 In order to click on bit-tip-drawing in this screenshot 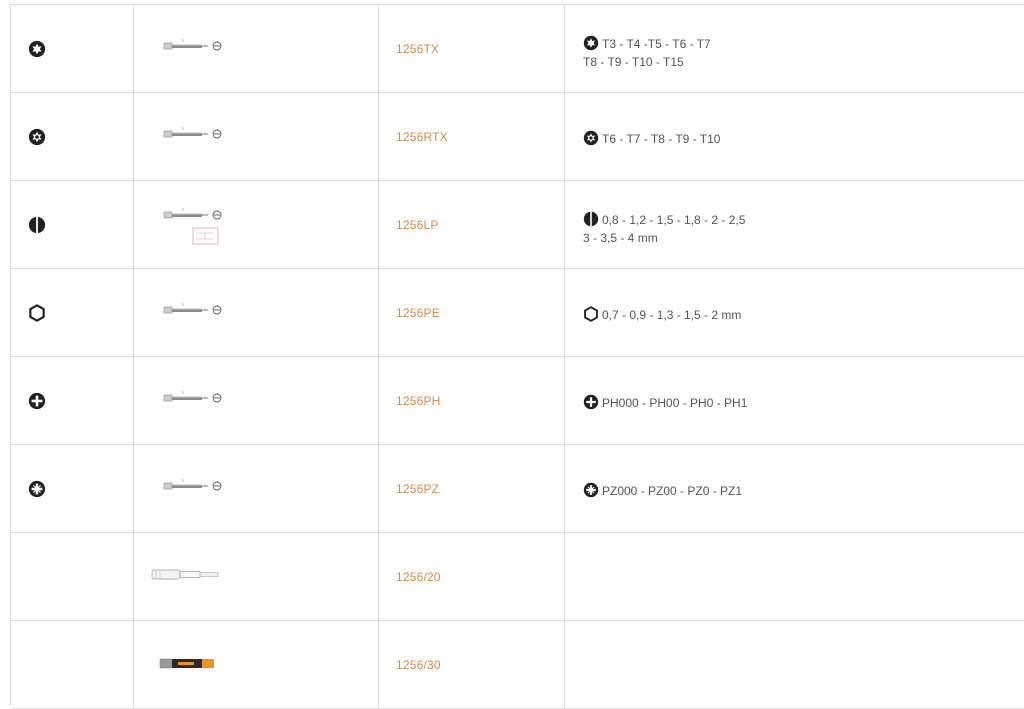, I will do `click(205, 236)`.